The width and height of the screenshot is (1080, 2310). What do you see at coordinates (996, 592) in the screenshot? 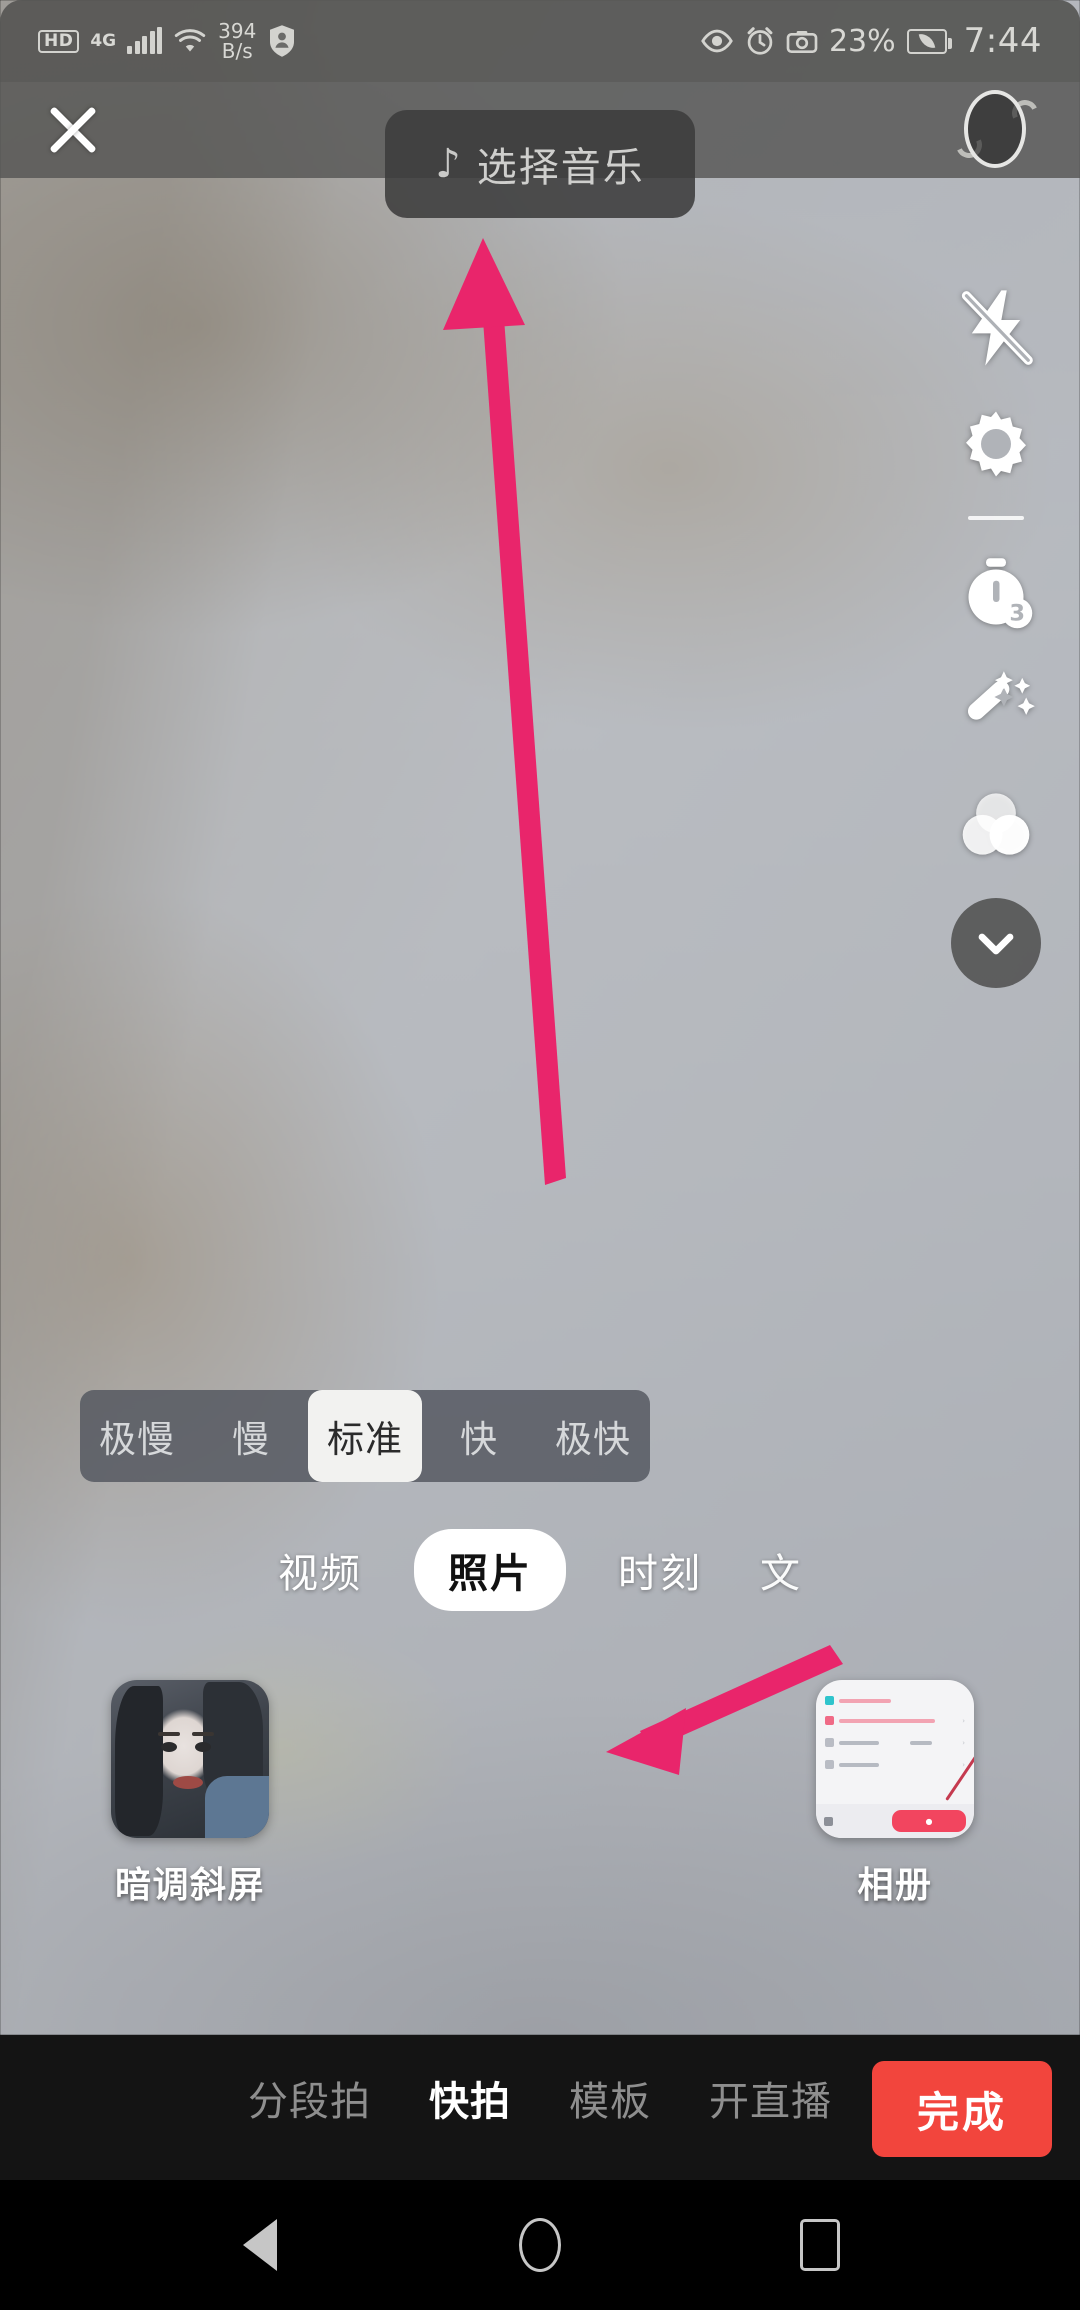
I see `timer-icon: 3` at bounding box center [996, 592].